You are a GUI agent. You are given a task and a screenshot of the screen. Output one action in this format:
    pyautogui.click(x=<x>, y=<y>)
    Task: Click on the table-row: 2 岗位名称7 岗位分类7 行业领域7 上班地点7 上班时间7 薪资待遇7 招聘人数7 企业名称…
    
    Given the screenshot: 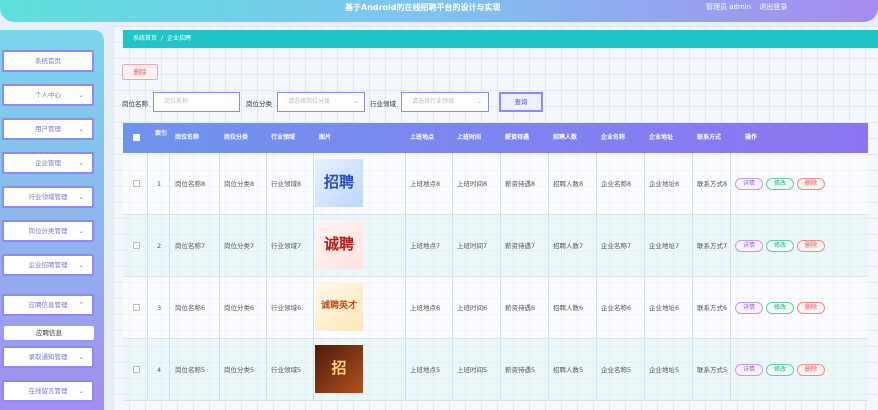 What is the action you would take?
    pyautogui.click(x=495, y=246)
    